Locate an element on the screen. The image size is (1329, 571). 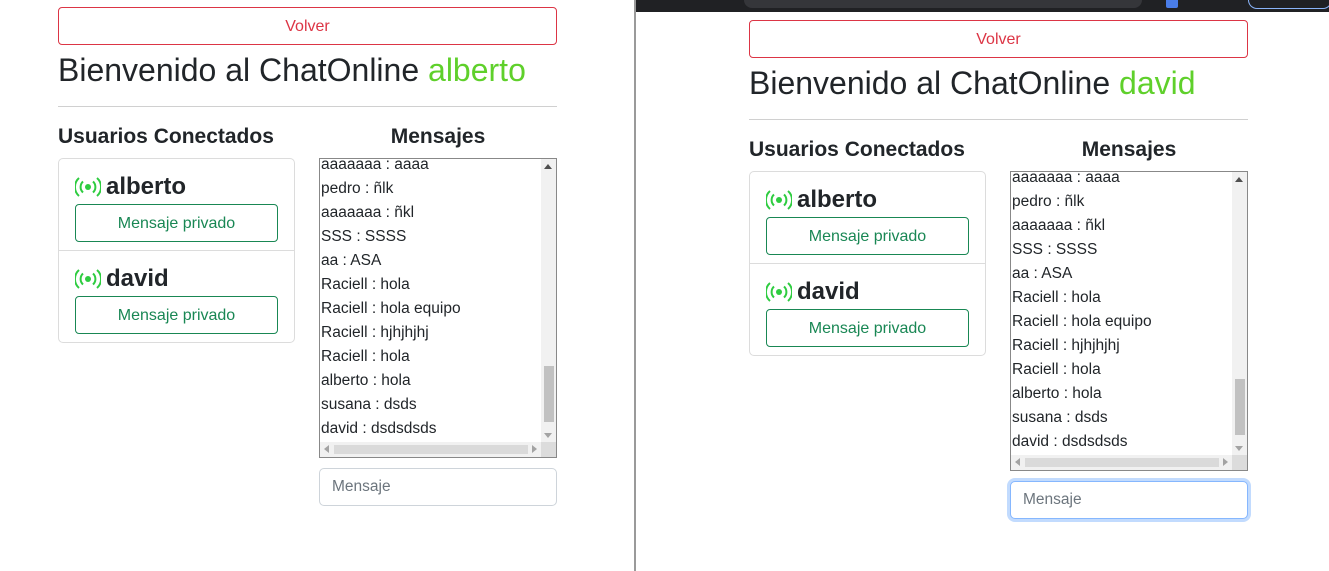
current-username: david is located at coordinates (1157, 83).